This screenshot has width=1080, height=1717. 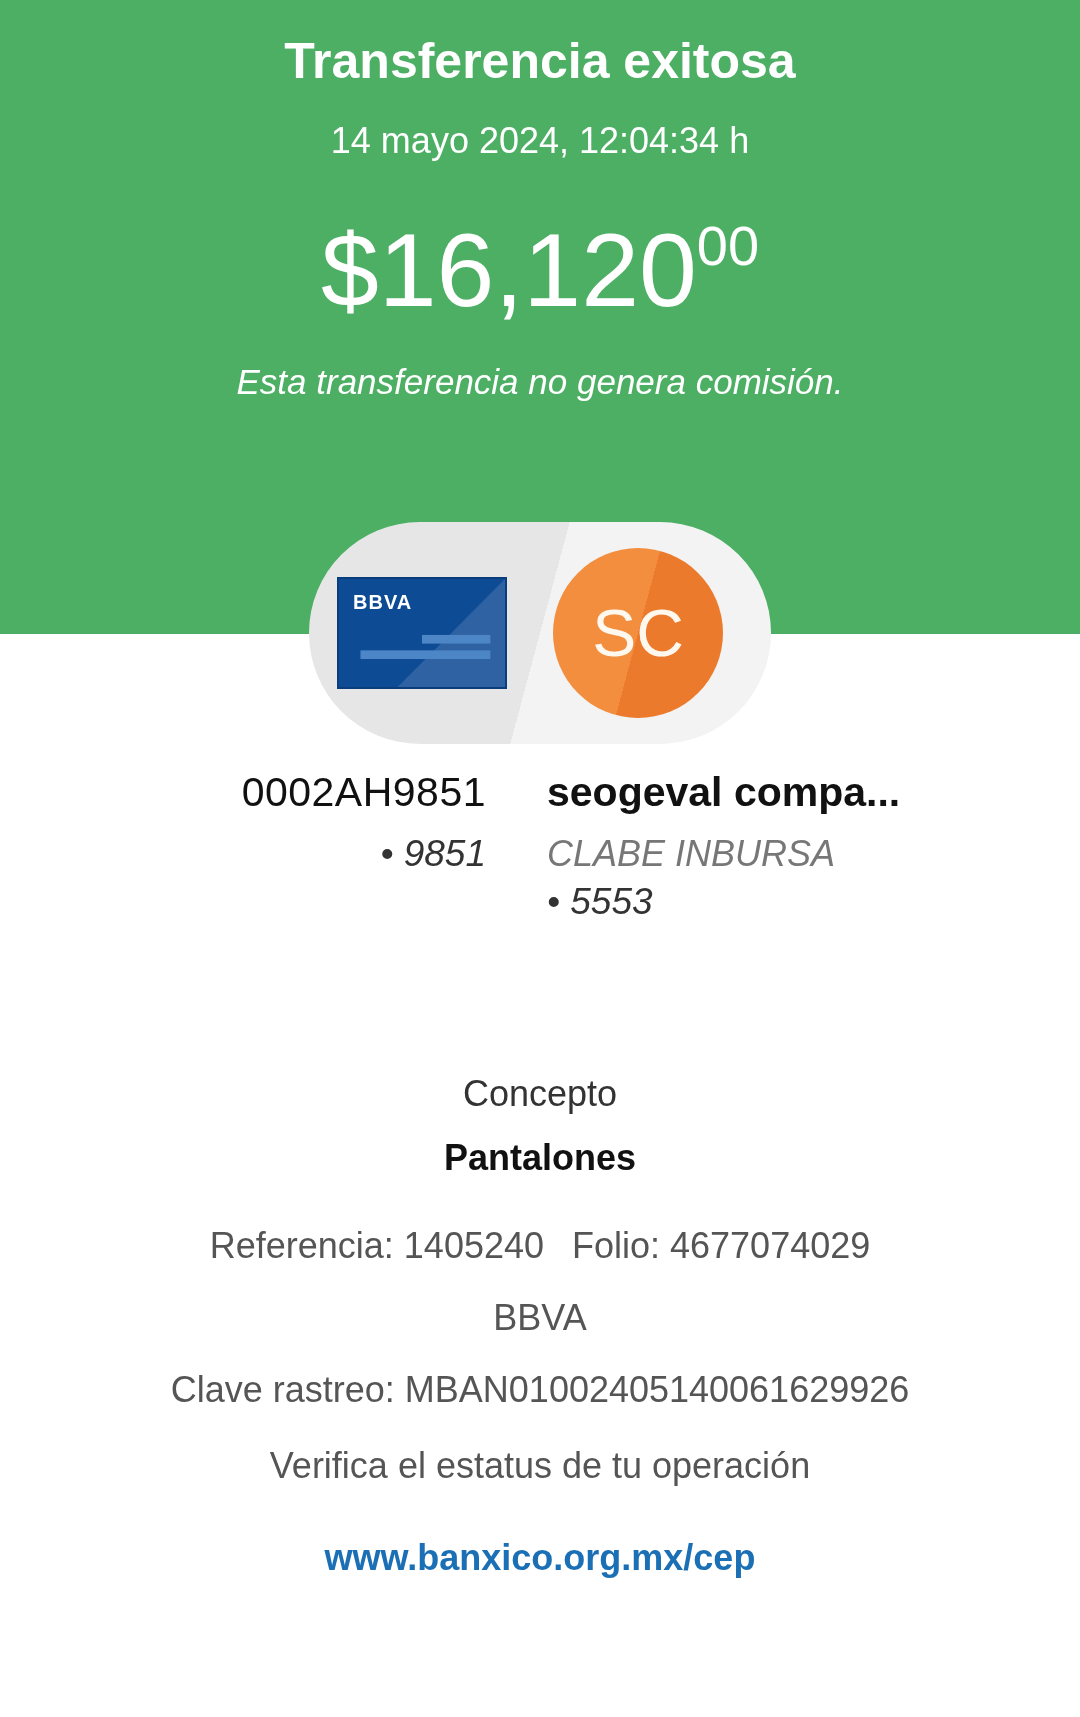 I want to click on verify-text: Verifica el estatus de tu operación, so click(x=540, y=1466).